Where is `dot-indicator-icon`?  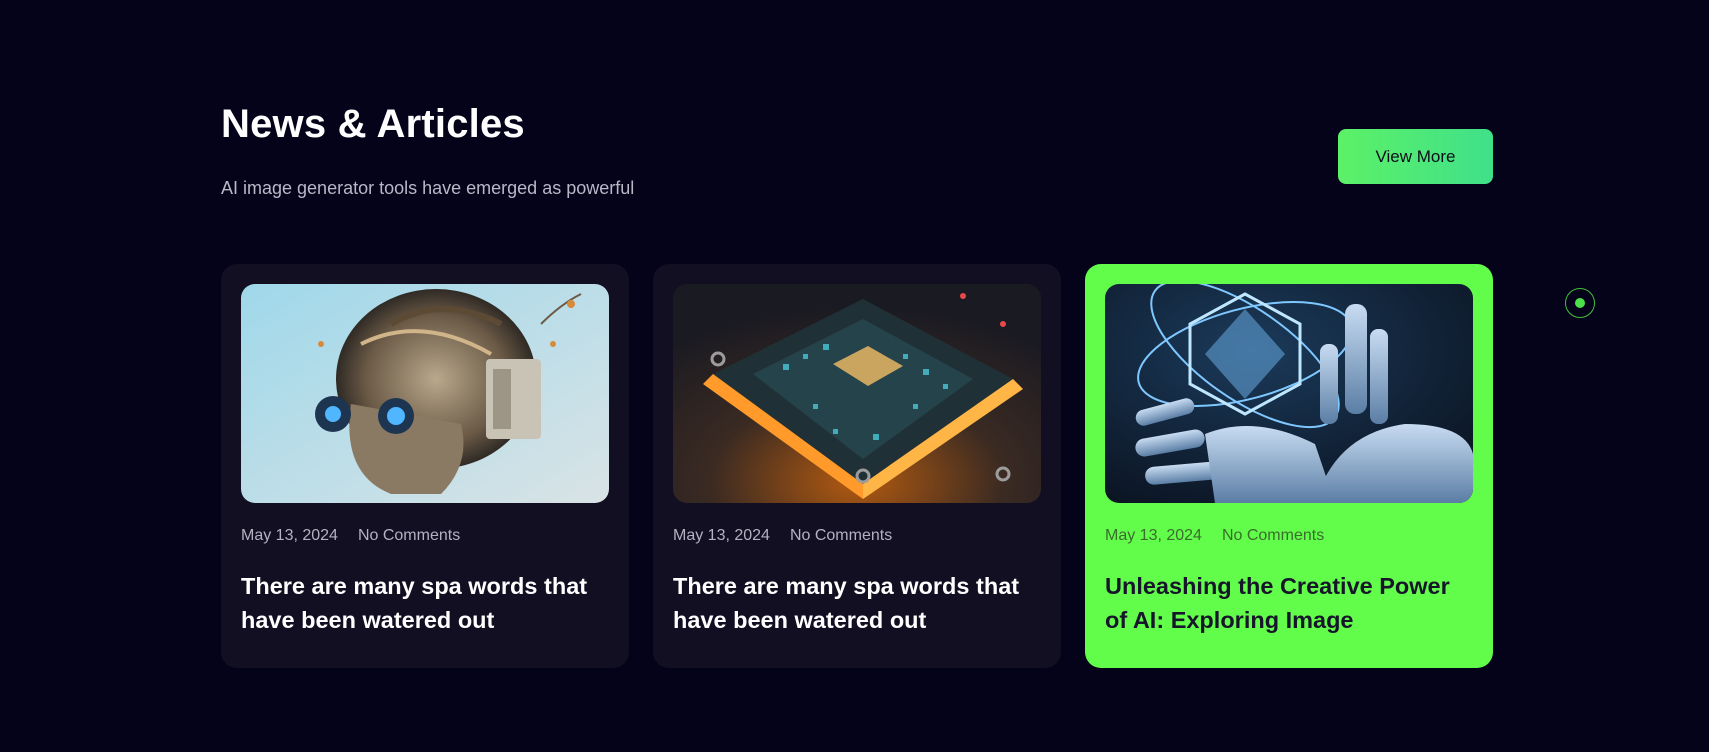
dot-indicator-icon is located at coordinates (1580, 303).